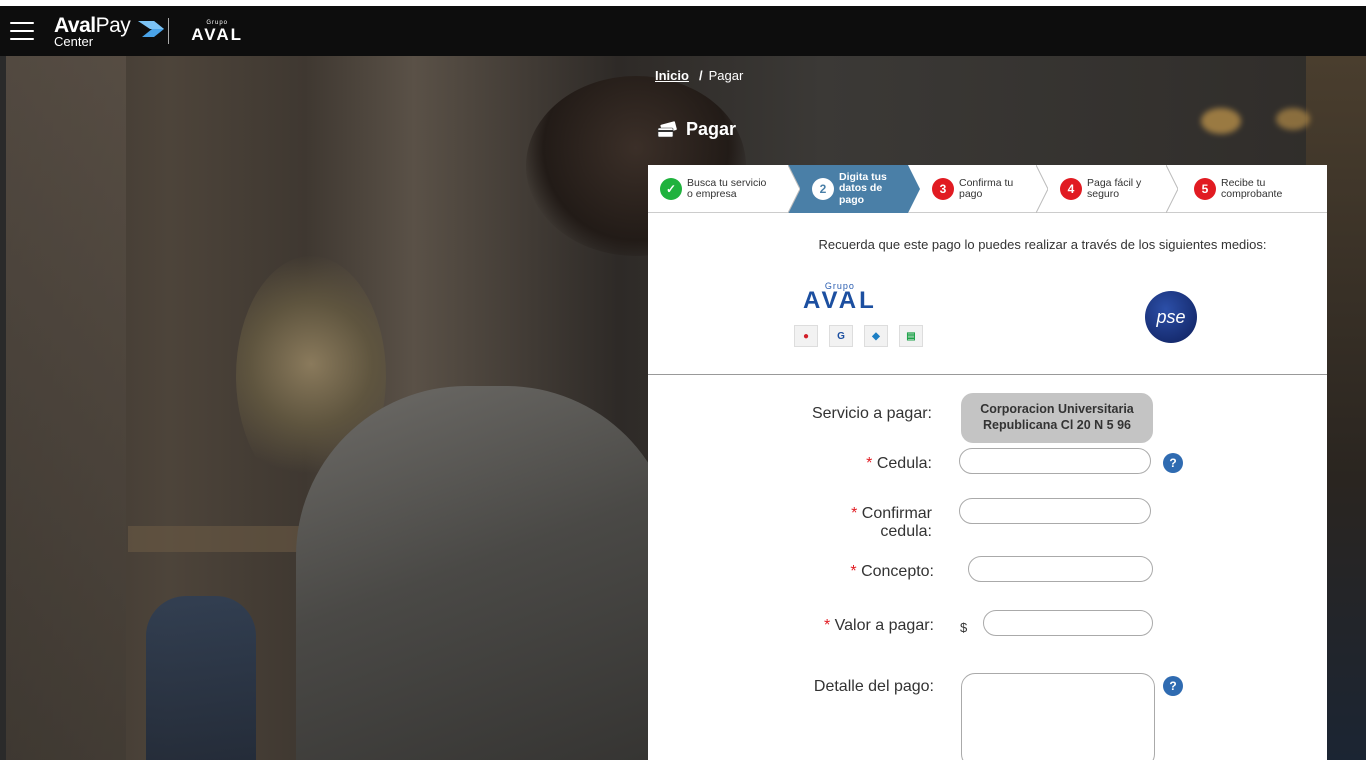 This screenshot has height=760, width=1366. What do you see at coordinates (854, 189) in the screenshot?
I see `step-2: 2 Digita tus datos de pago` at bounding box center [854, 189].